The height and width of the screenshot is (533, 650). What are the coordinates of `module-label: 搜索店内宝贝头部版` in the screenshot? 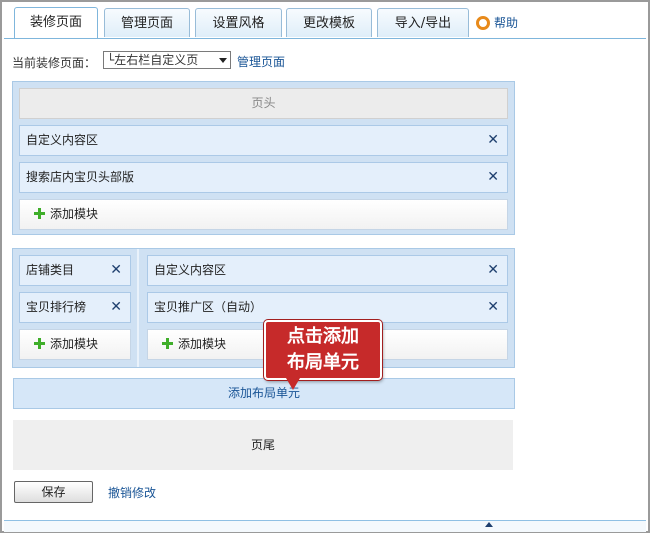 It's located at (80, 177).